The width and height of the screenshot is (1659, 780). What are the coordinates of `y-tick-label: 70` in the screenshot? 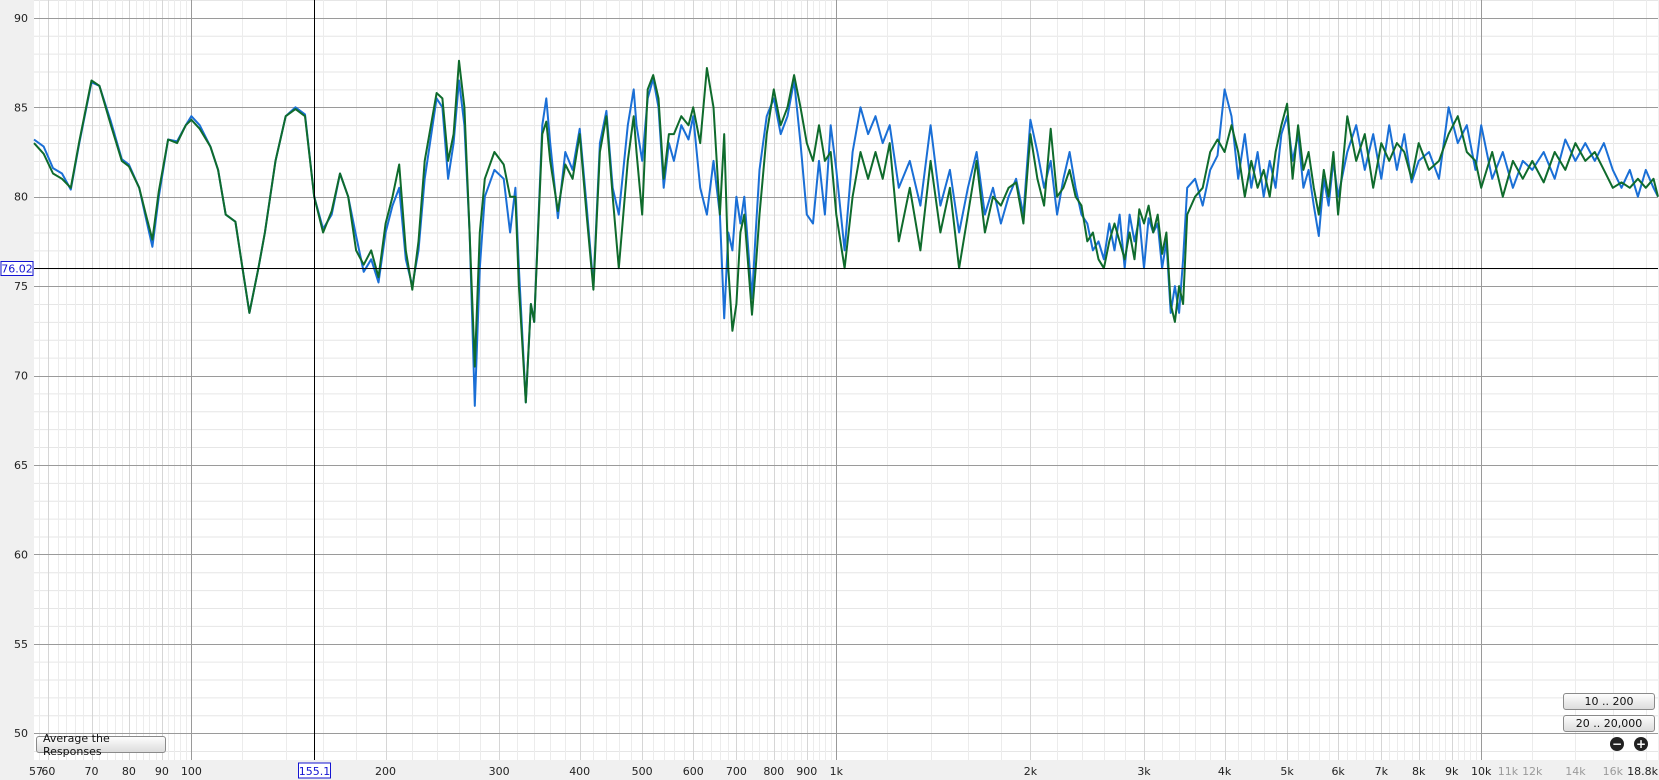 It's located at (21, 376).